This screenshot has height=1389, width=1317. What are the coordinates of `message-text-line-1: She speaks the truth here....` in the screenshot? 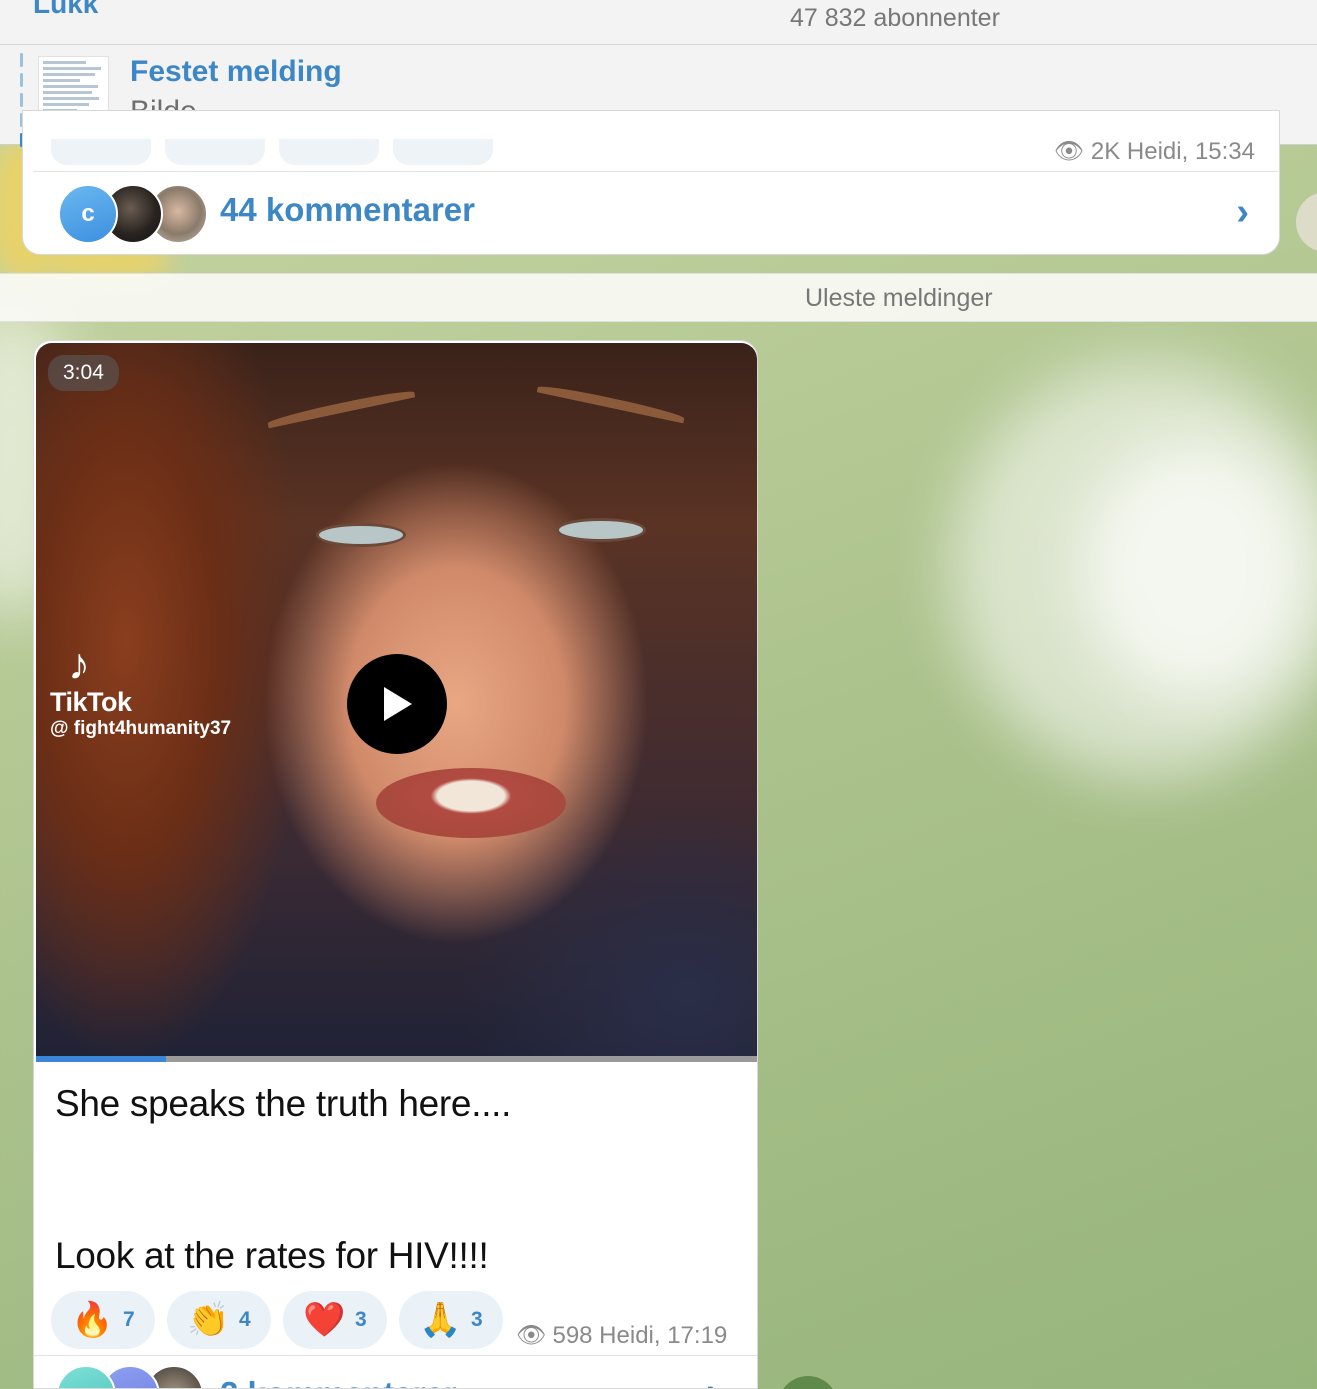 It's located at (283, 1103).